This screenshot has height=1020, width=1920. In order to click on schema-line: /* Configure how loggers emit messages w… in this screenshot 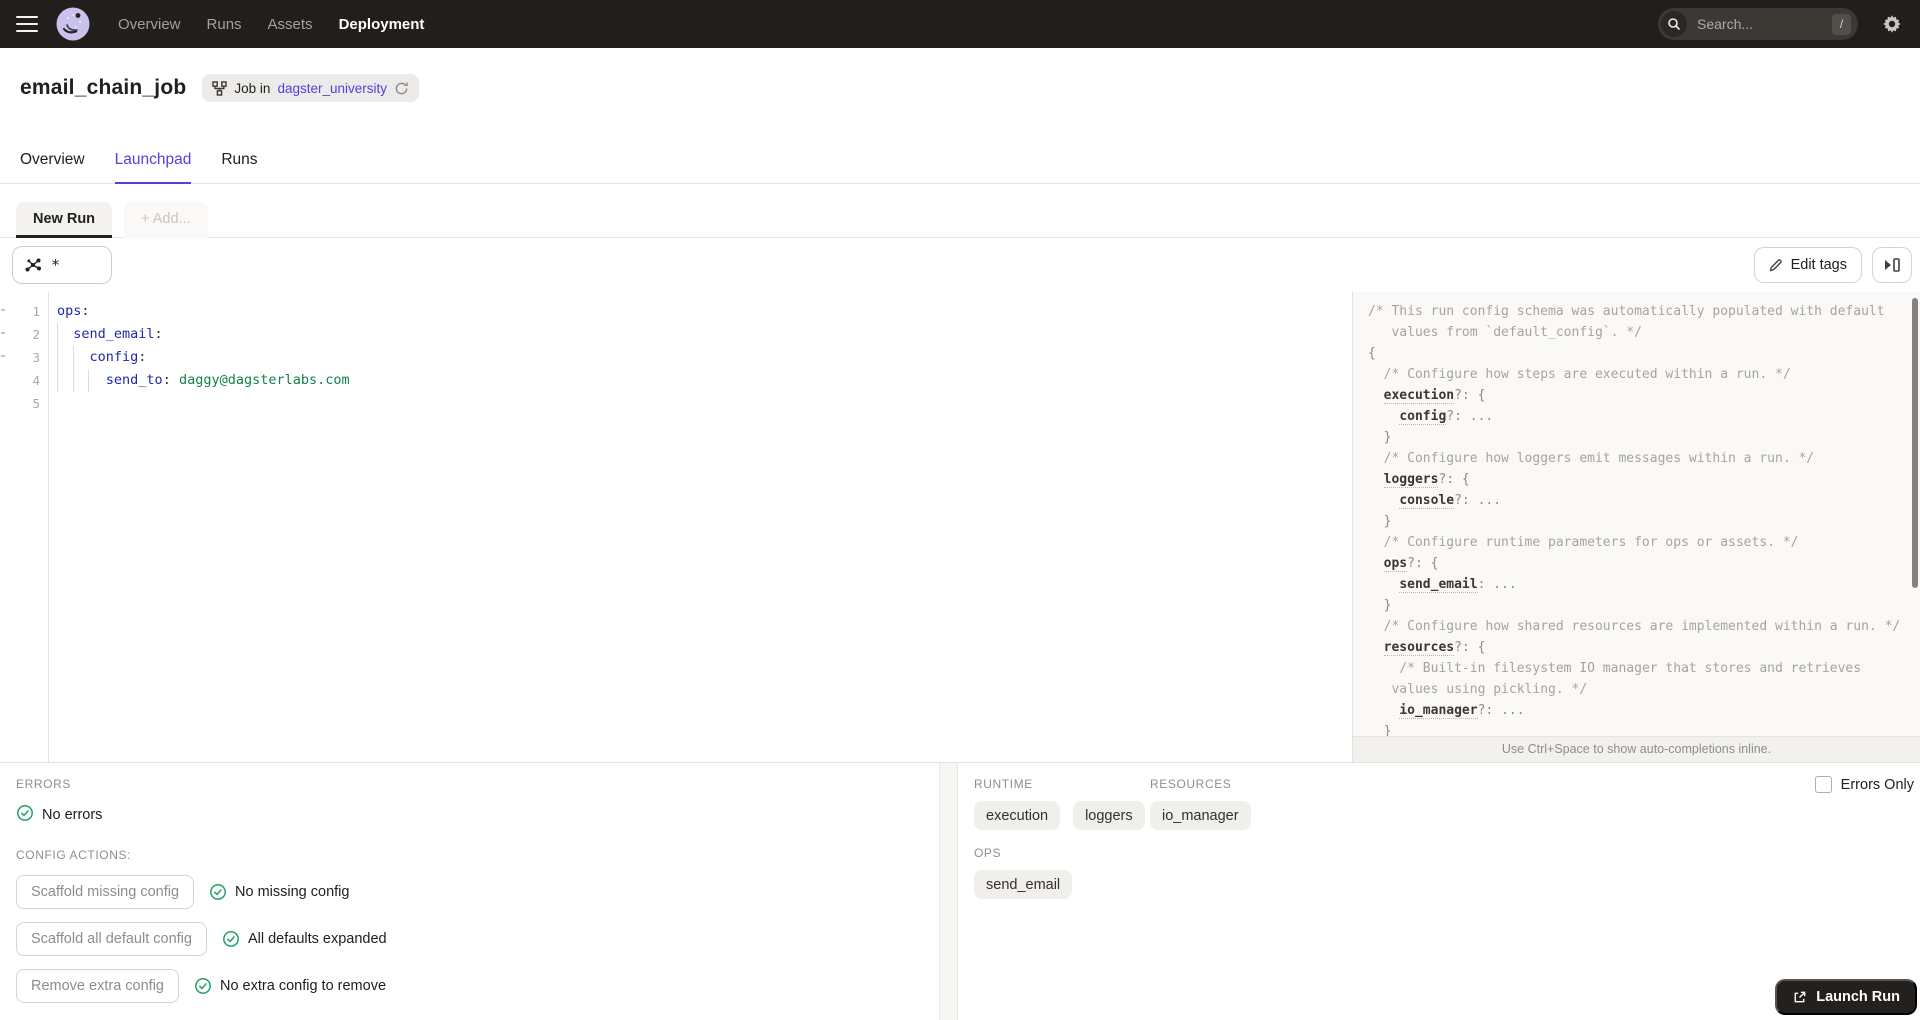, I will do `click(1599, 458)`.